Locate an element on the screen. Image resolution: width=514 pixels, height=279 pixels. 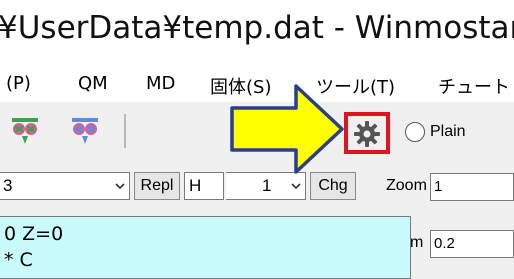
zoom-label: Zoom is located at coordinates (406, 185).